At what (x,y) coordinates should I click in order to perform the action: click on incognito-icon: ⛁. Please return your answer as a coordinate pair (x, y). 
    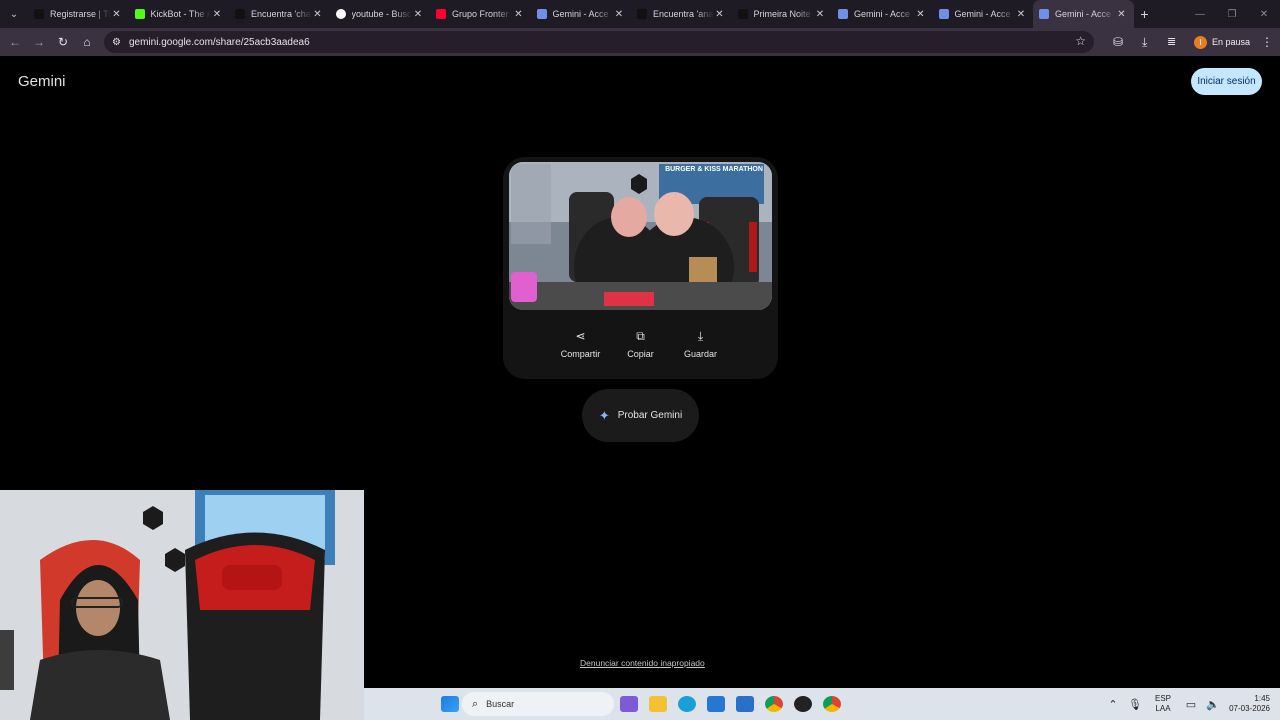
    Looking at the image, I should click on (1118, 42).